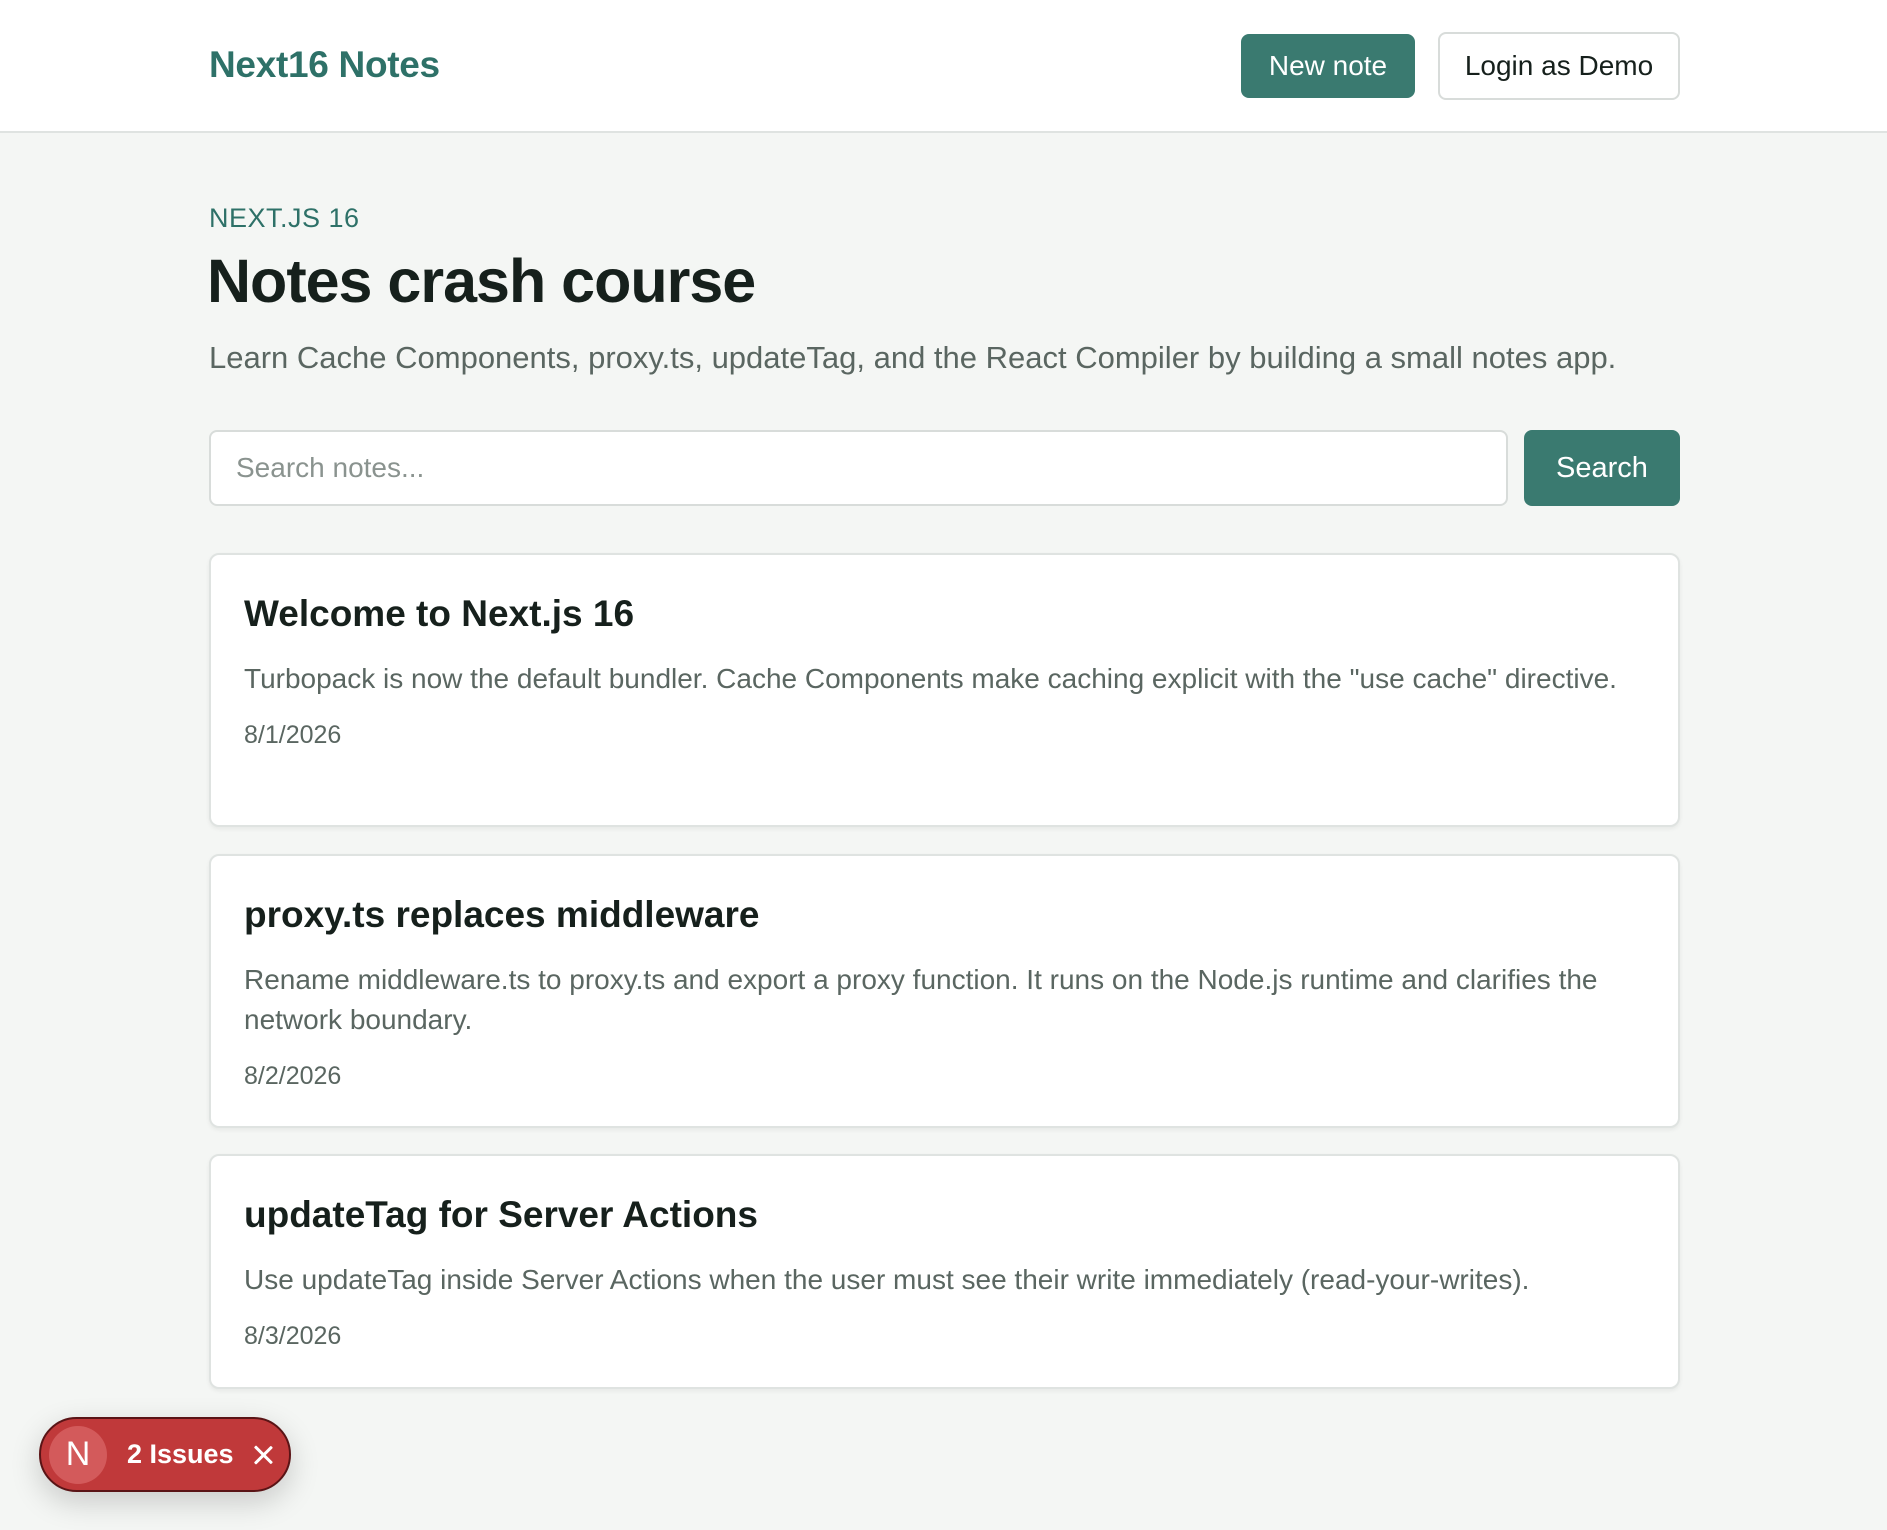  I want to click on new-note-button: New note, so click(1328, 66).